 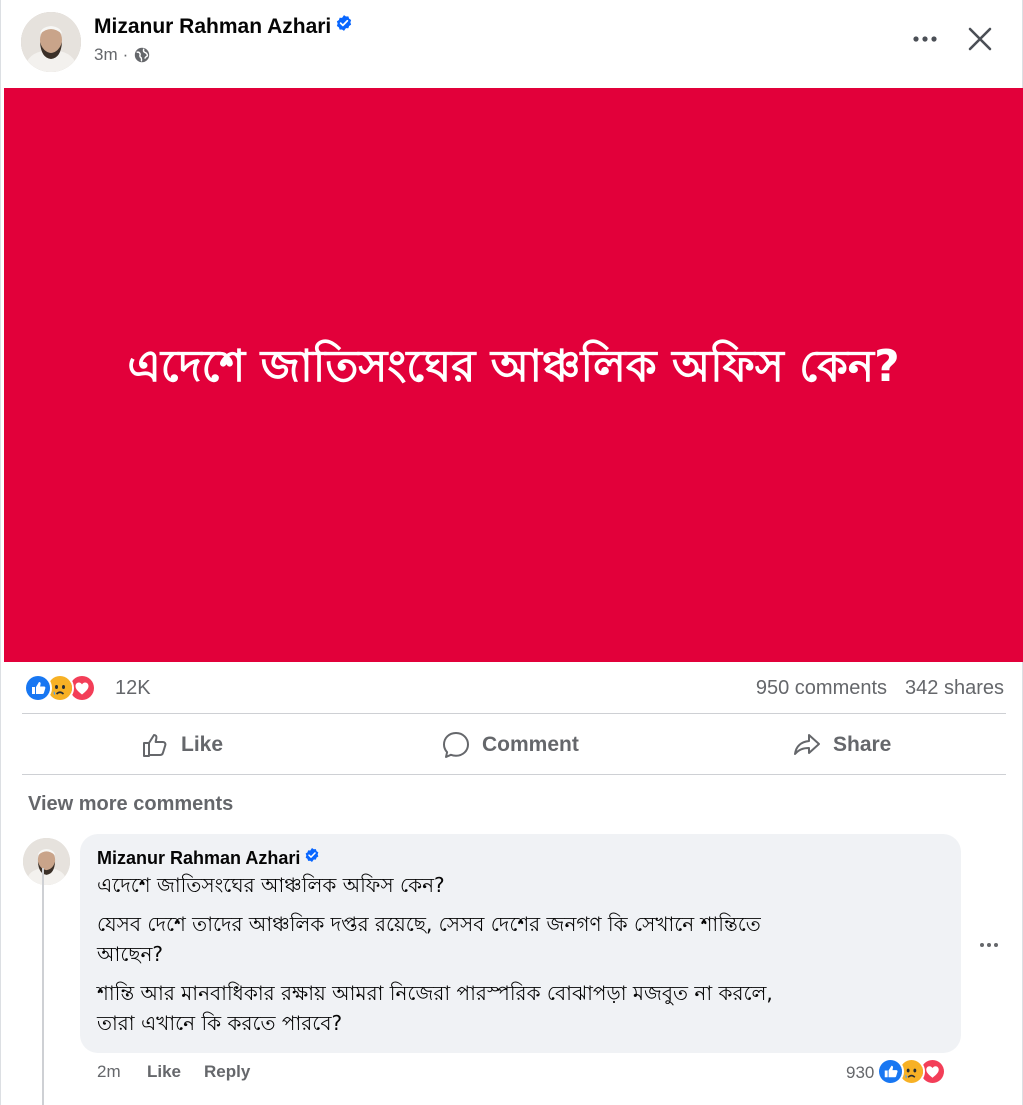 I want to click on more-options-button, so click(x=925, y=39).